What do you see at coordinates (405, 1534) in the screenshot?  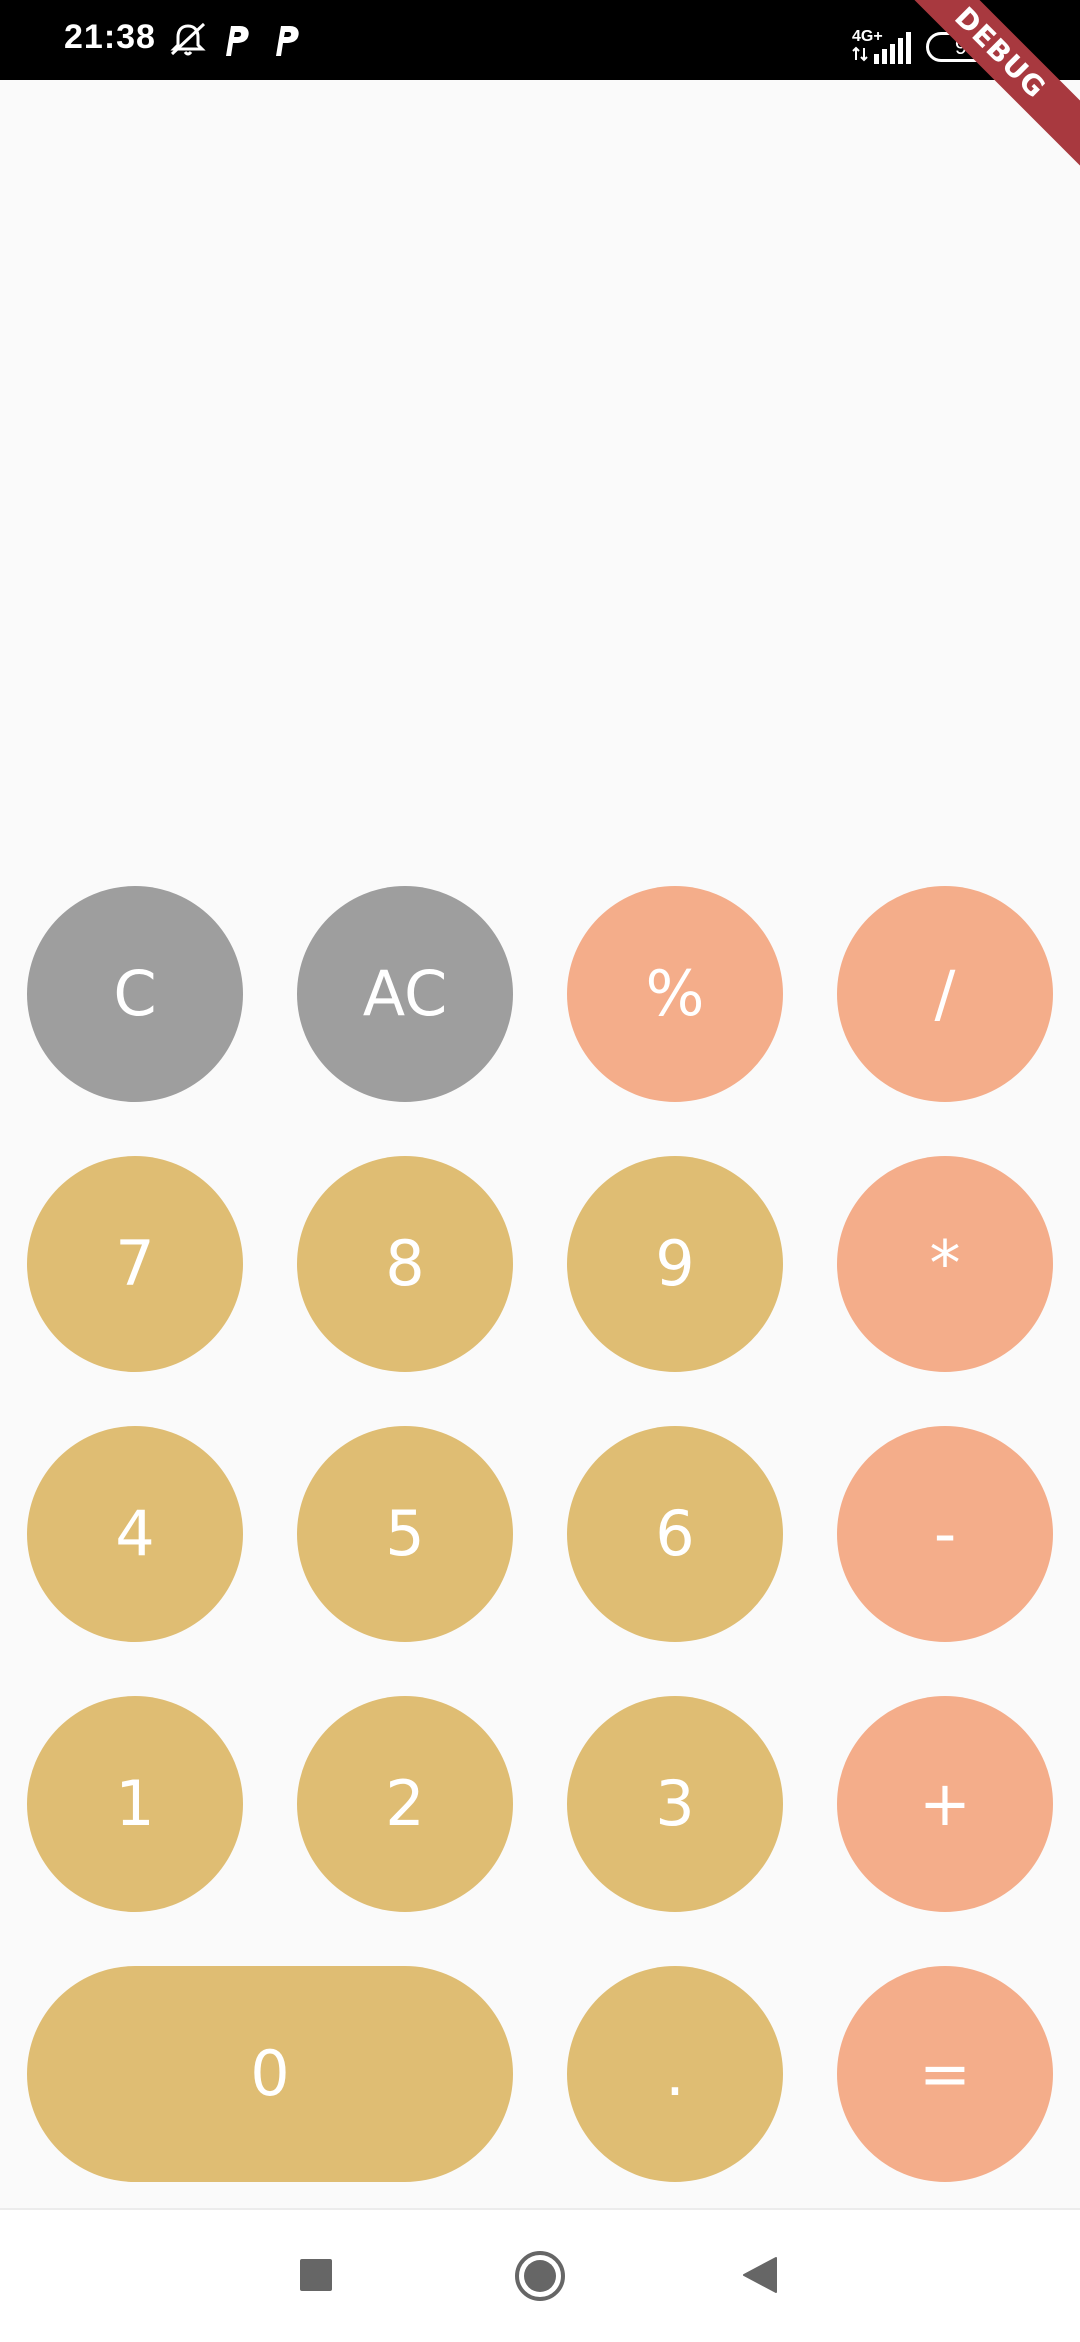 I see `digit-5-button: 5` at bounding box center [405, 1534].